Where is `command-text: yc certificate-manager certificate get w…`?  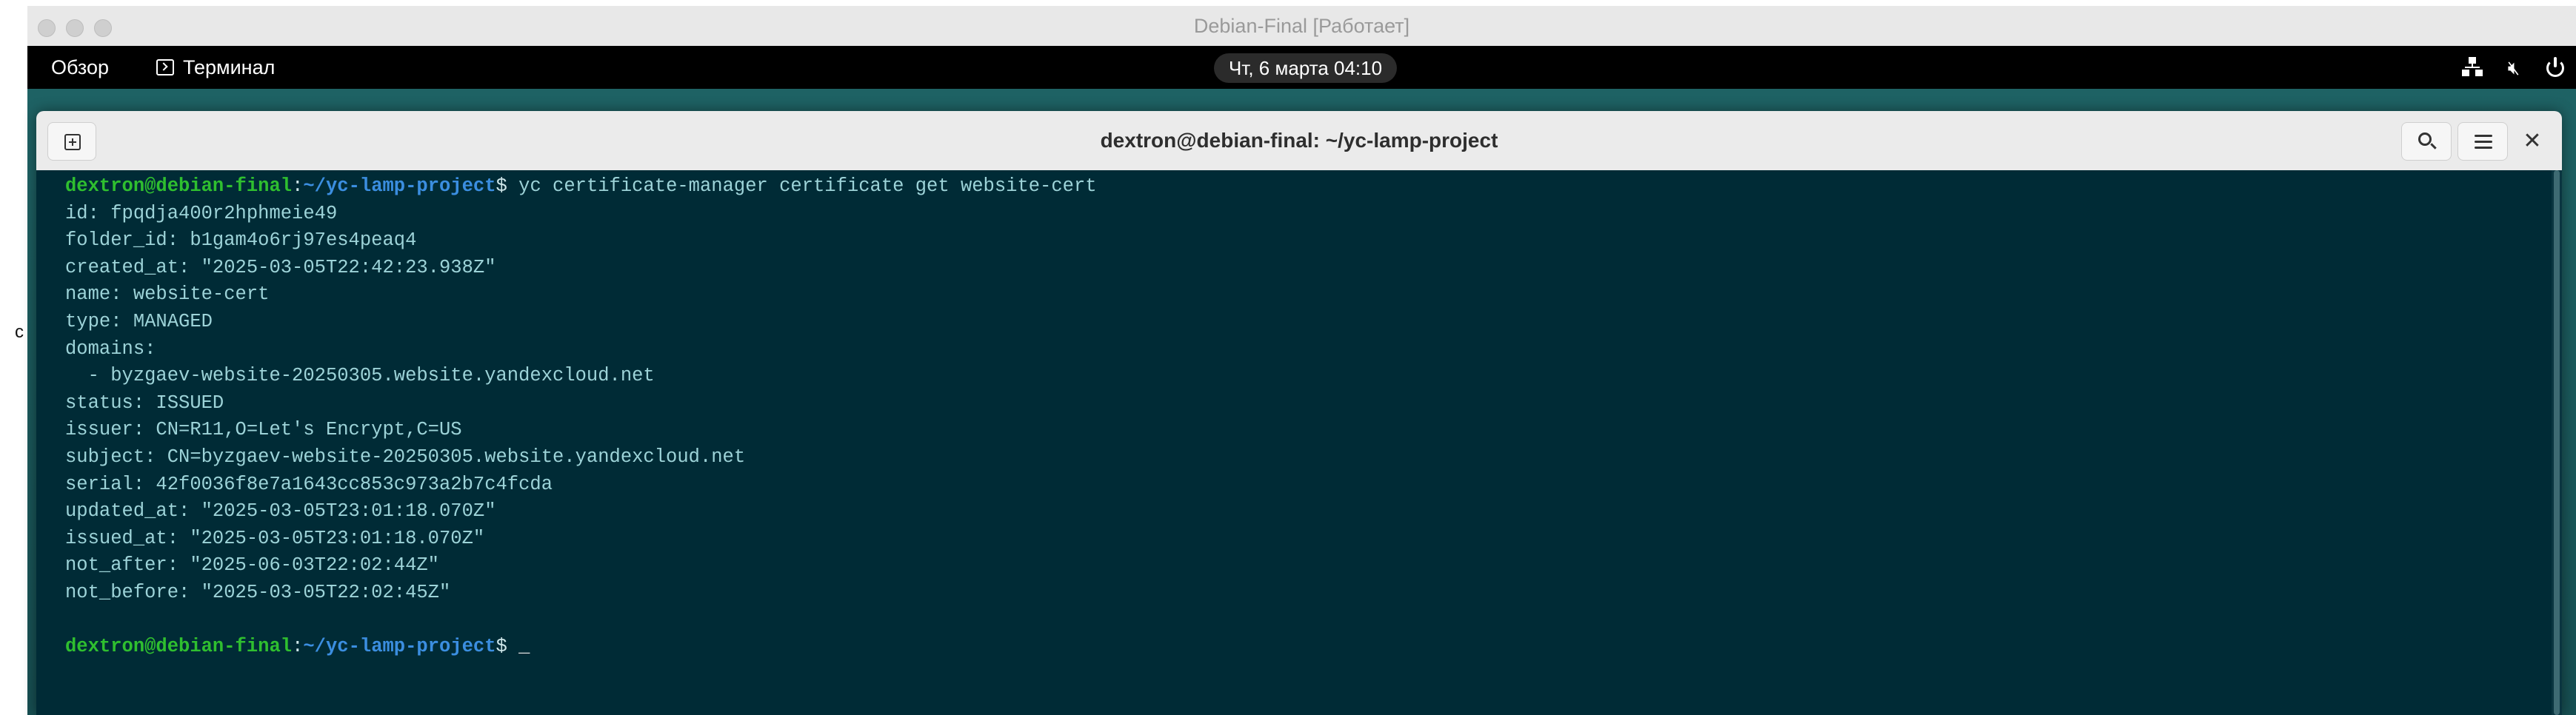
command-text: yc certificate-manager certificate get w… is located at coordinates (807, 186).